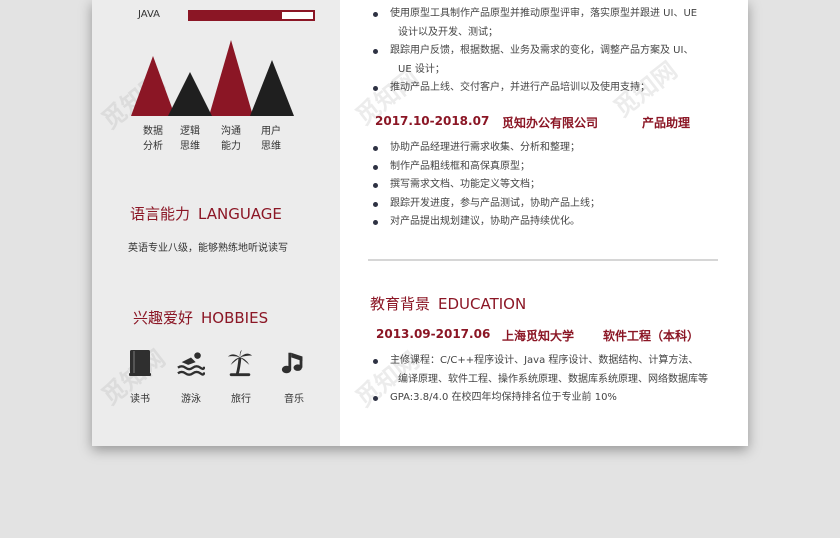  Describe the element at coordinates (235, 318) in the screenshot. I see `section-title-en: HOBBIES` at that location.